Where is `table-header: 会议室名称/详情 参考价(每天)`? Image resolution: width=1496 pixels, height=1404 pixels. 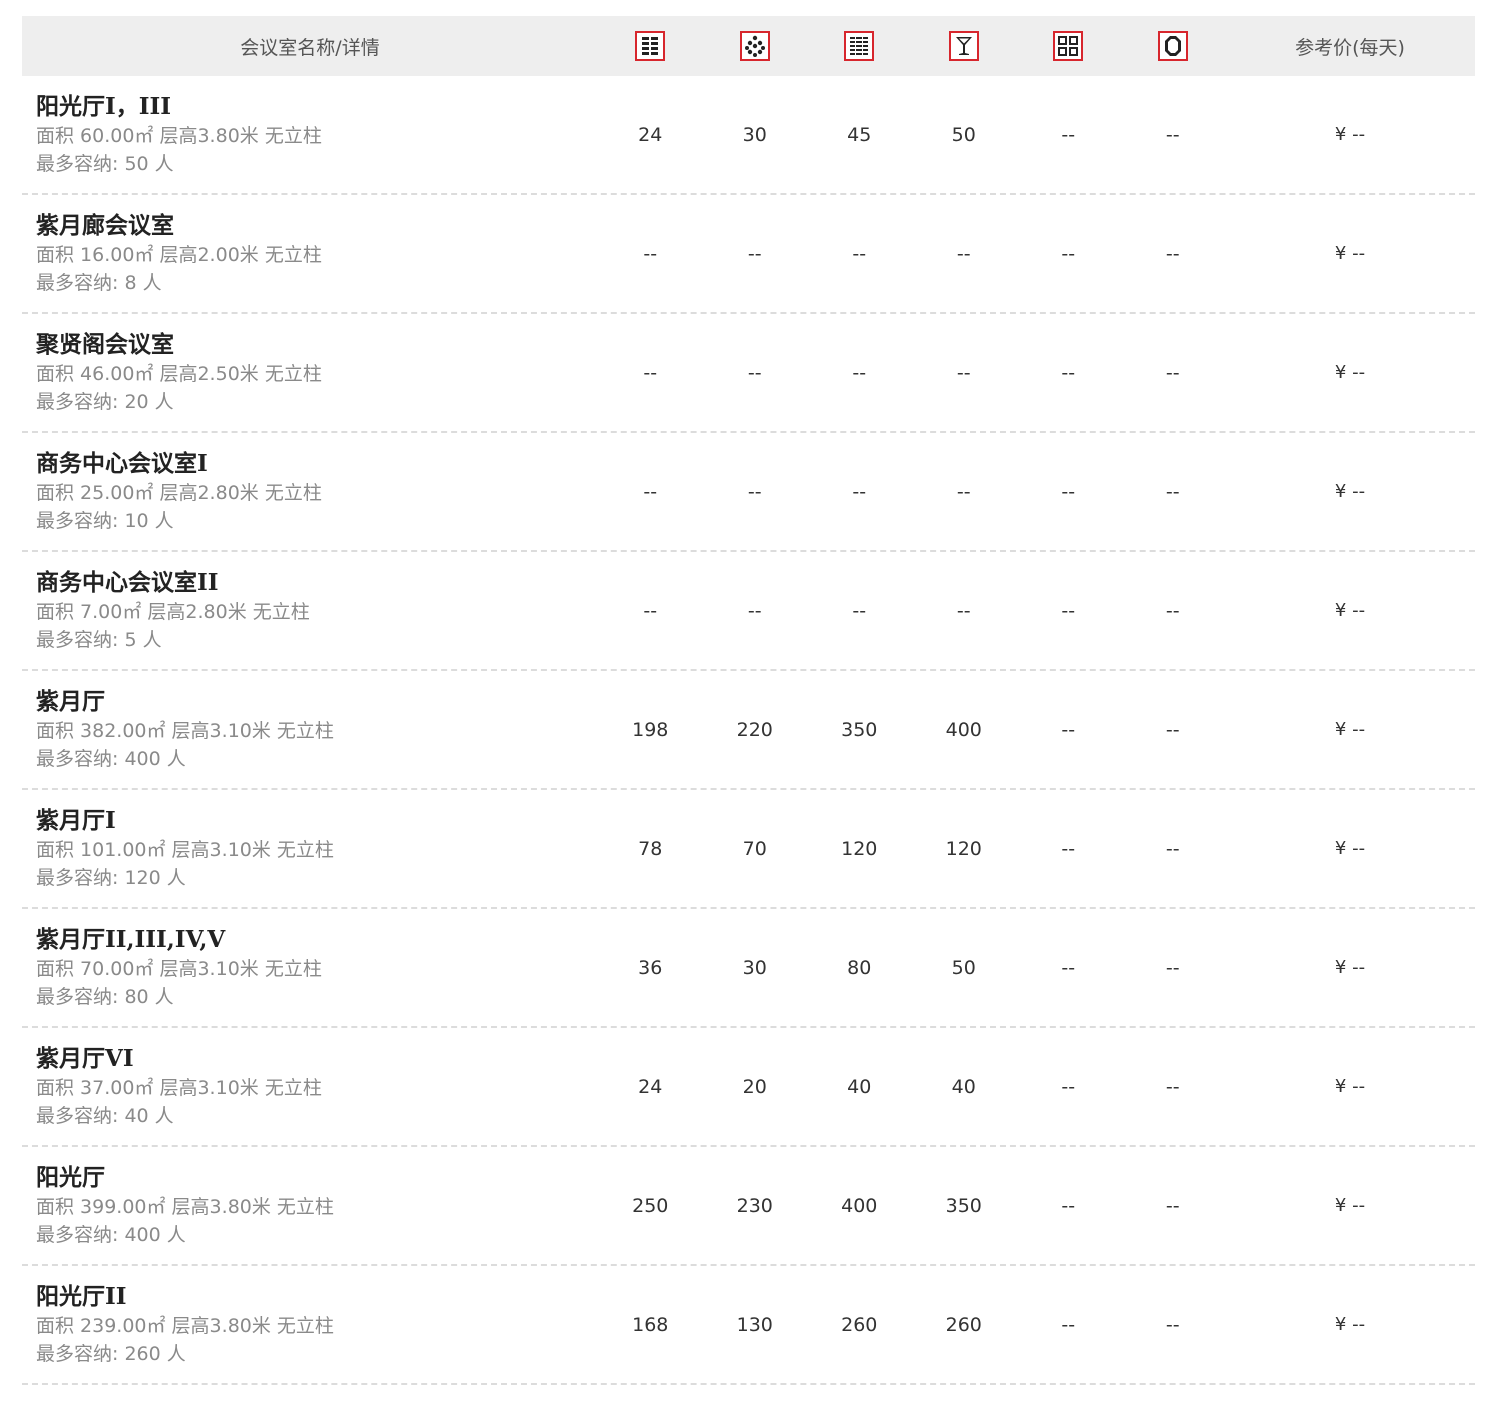 table-header: 会议室名称/详情 参考价(每天) is located at coordinates (748, 46).